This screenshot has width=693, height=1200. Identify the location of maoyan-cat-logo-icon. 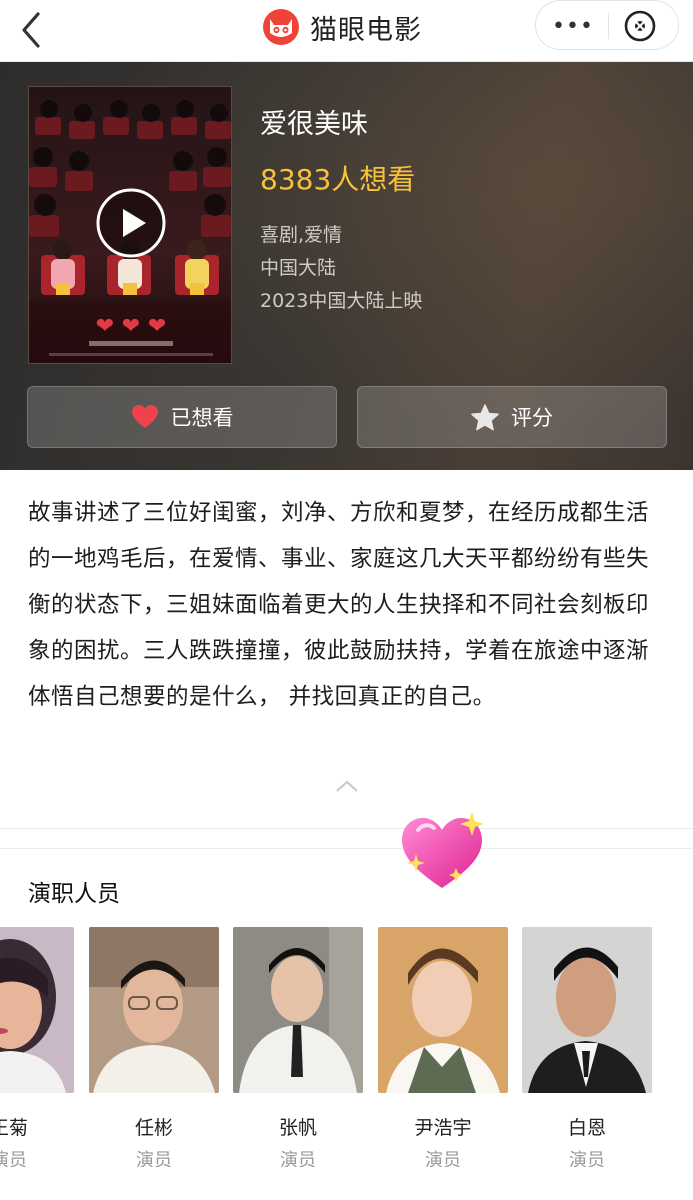
(281, 27).